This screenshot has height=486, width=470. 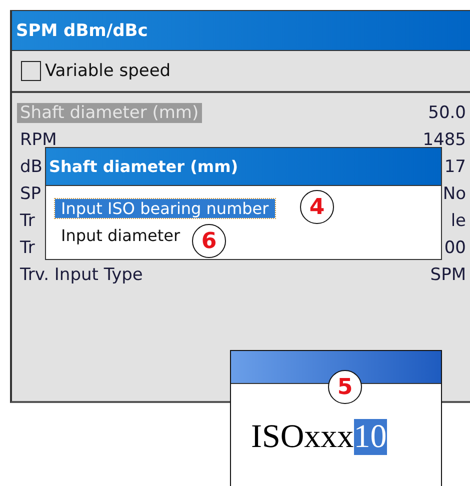 What do you see at coordinates (108, 71) in the screenshot?
I see `checkbox-label: Variable speed` at bounding box center [108, 71].